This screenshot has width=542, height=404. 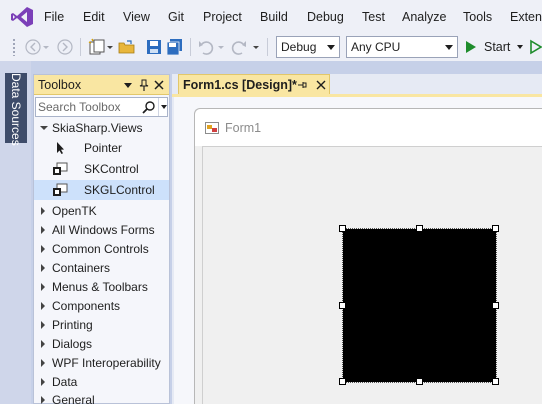 I want to click on toolbox-item-label: SKGLControl, so click(x=119, y=190).